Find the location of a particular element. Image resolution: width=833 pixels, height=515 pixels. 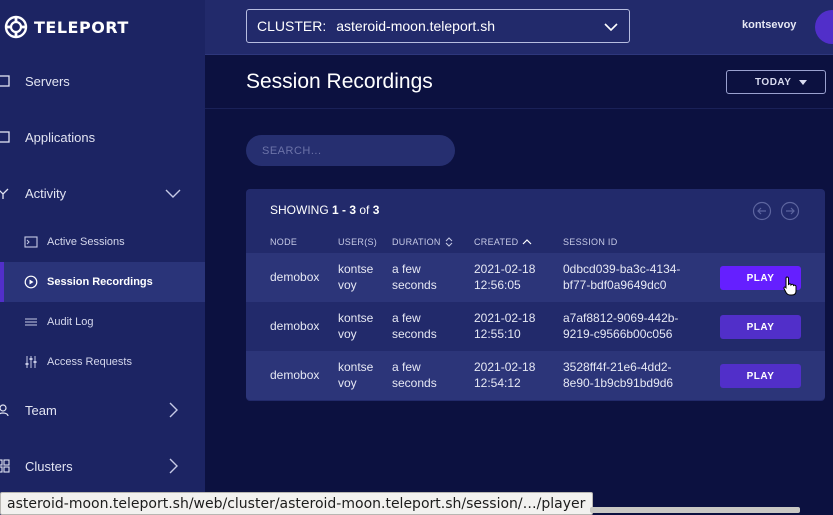

sidebar-item-servers: Servers is located at coordinates (102, 81).